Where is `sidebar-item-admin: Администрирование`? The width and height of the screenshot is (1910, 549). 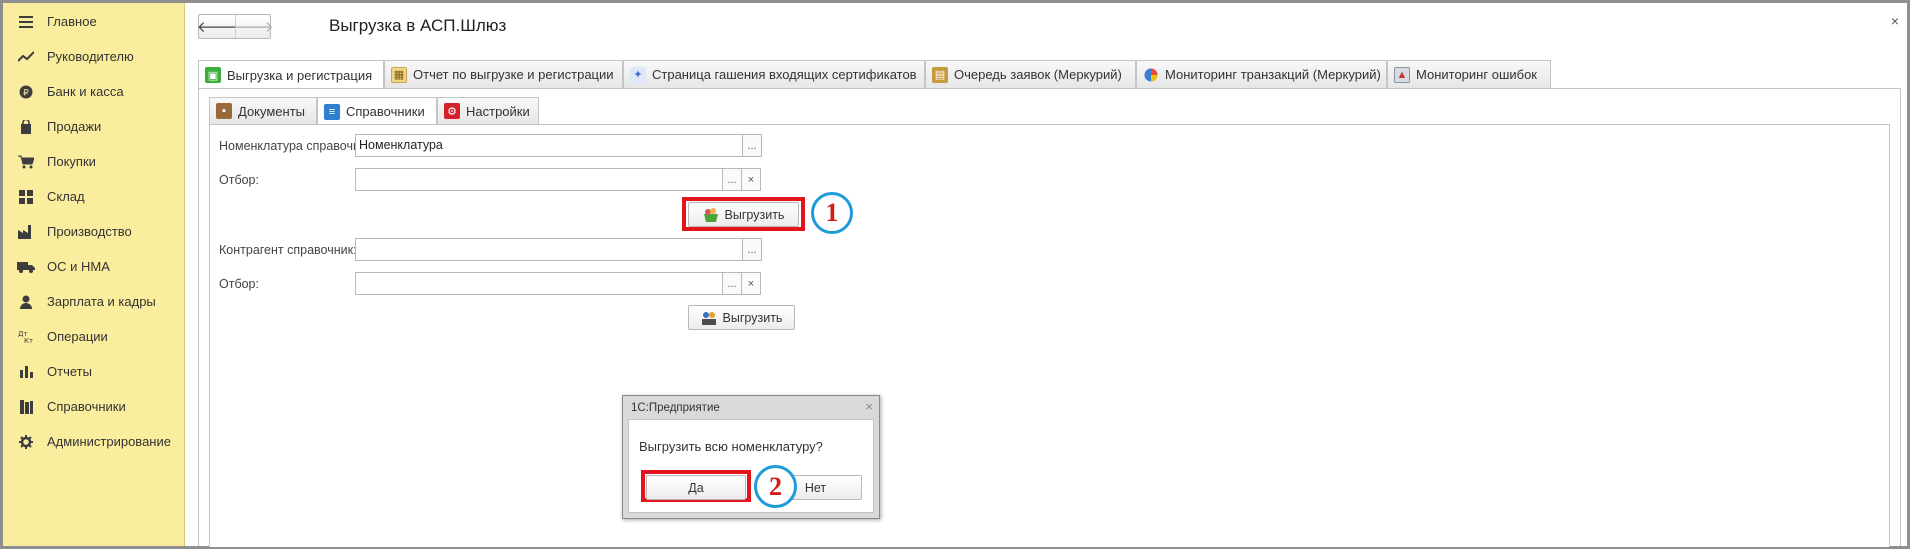
sidebar-item-admin: Администрирование is located at coordinates (94, 441).